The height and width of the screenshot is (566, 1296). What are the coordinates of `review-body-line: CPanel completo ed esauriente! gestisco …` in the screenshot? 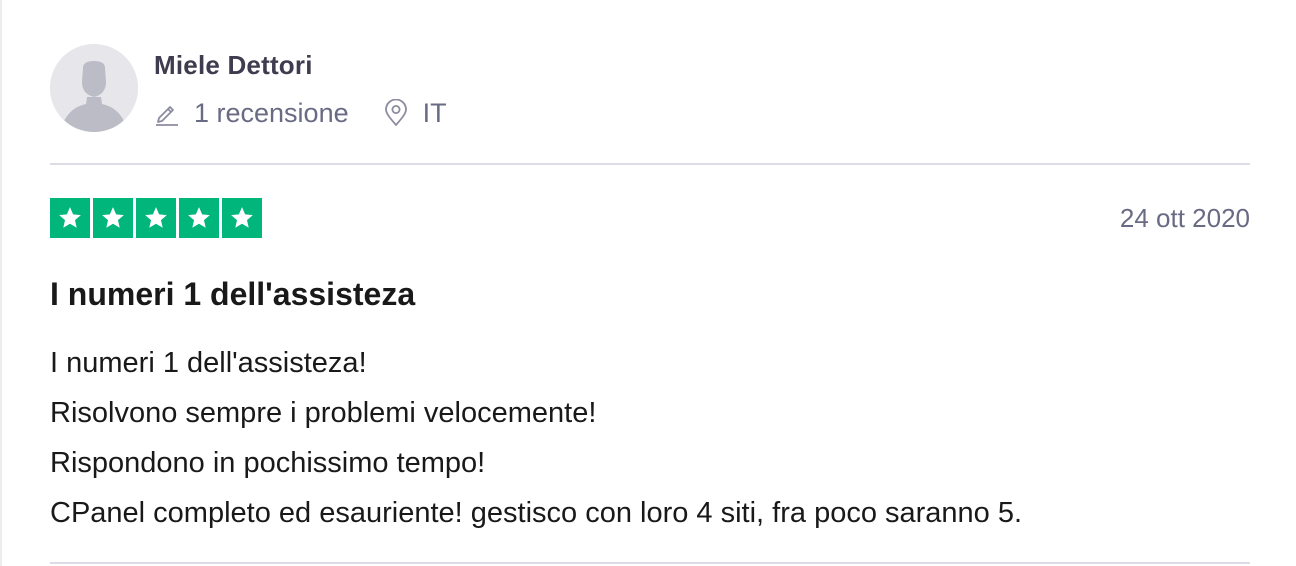 It's located at (536, 513).